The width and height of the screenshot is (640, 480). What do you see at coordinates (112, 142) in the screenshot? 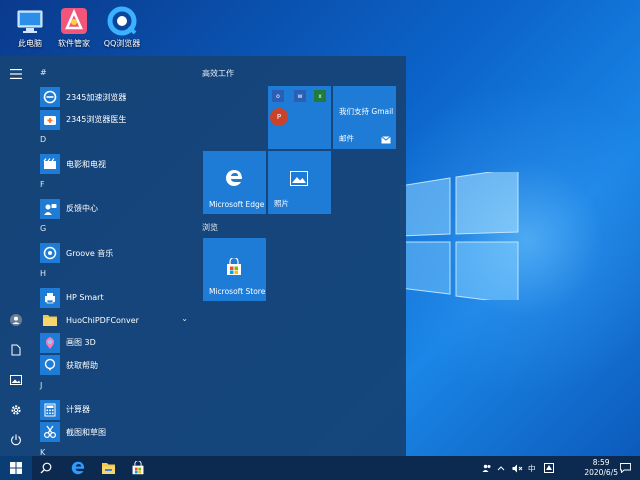
I see `section-letter: D` at bounding box center [112, 142].